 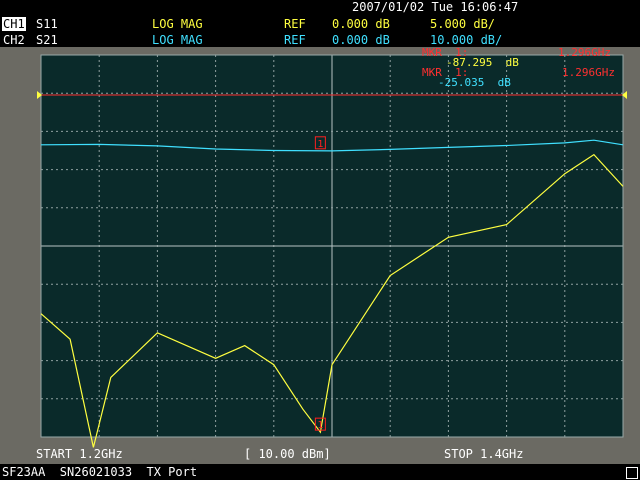 What do you see at coordinates (483, 454) in the screenshot?
I see `stop-frequency: STOP 1.4GHz` at bounding box center [483, 454].